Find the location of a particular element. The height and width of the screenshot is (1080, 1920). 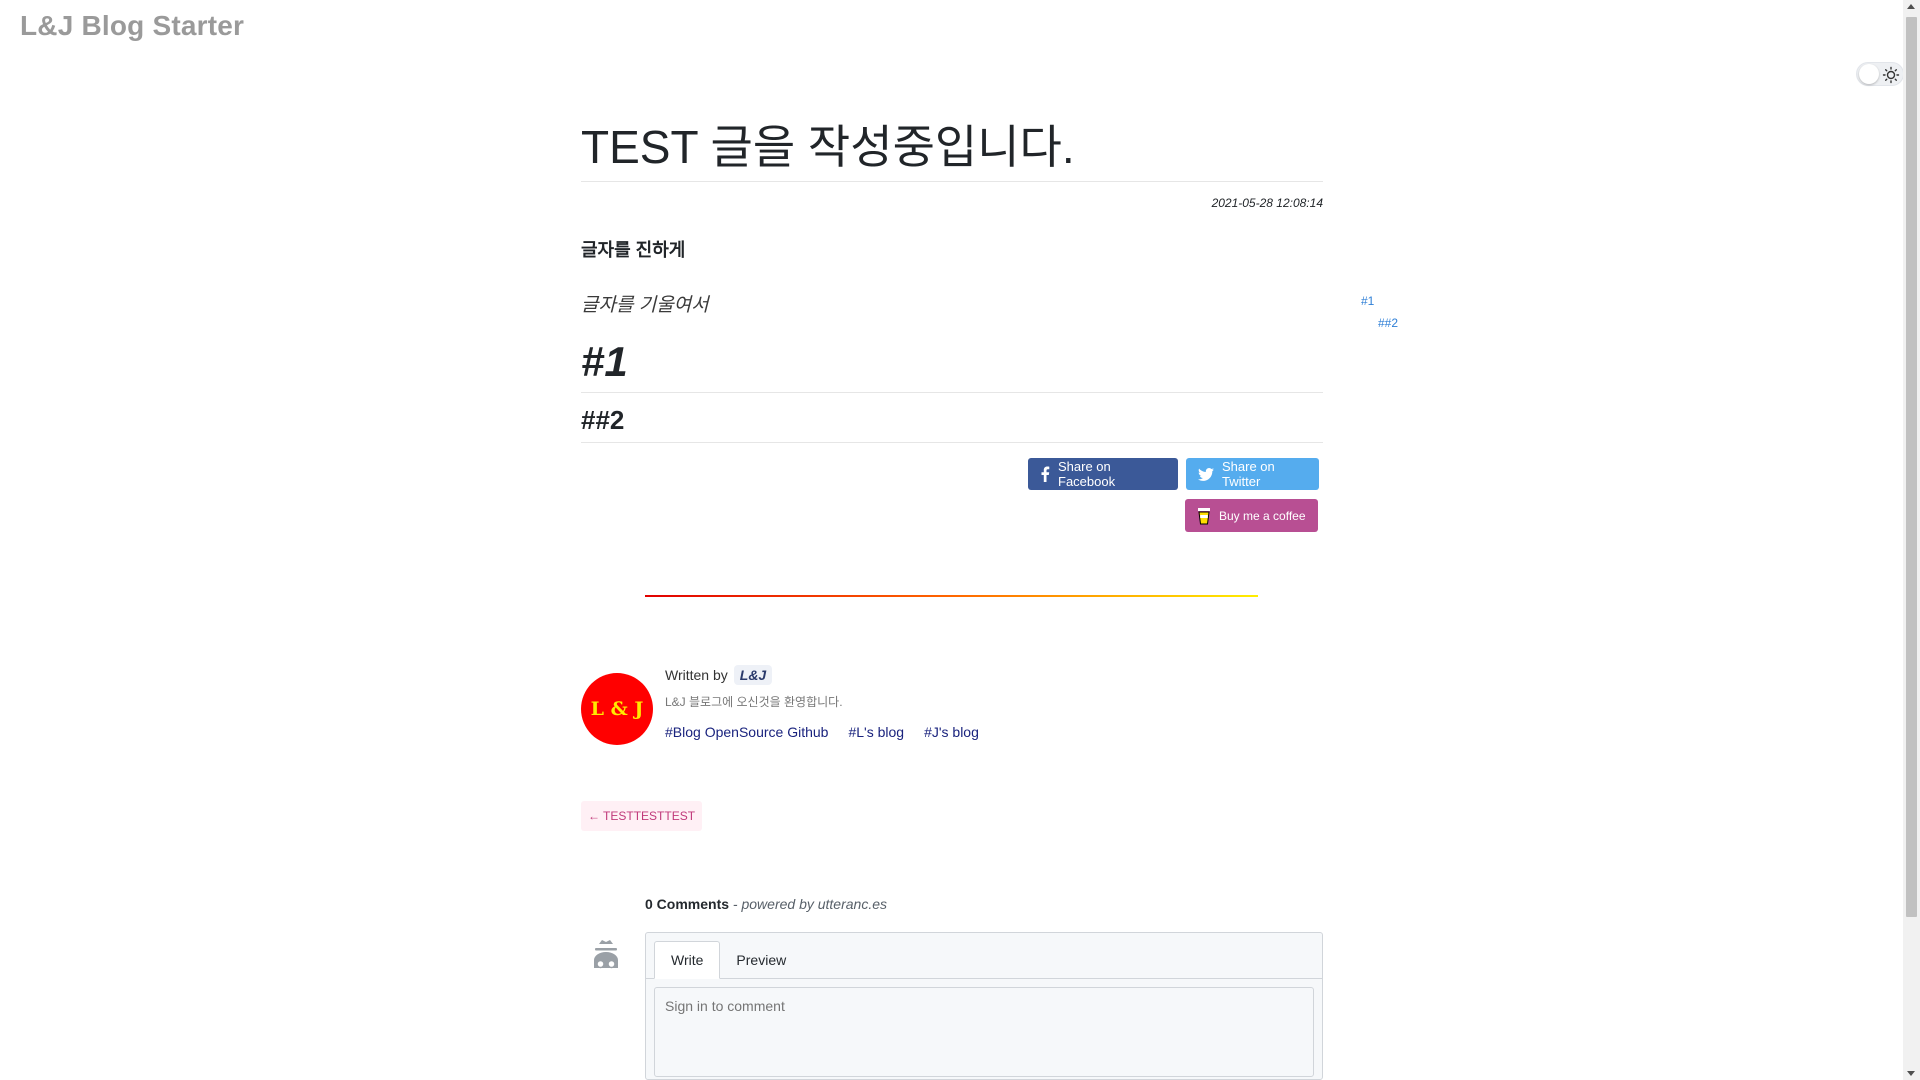

author-name-badge: L&J is located at coordinates (753, 675).